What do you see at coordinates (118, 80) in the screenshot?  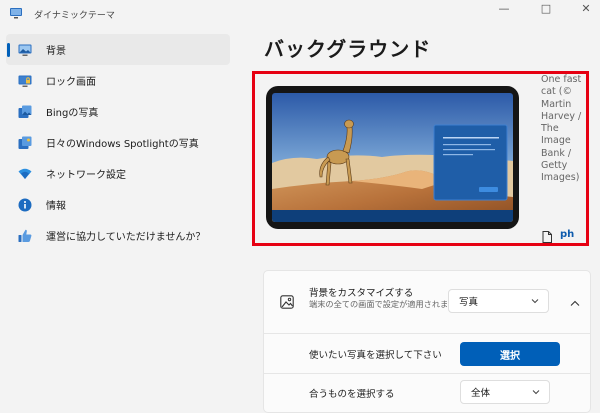 I see `sidebar-item-lock-screen: ロック画面` at bounding box center [118, 80].